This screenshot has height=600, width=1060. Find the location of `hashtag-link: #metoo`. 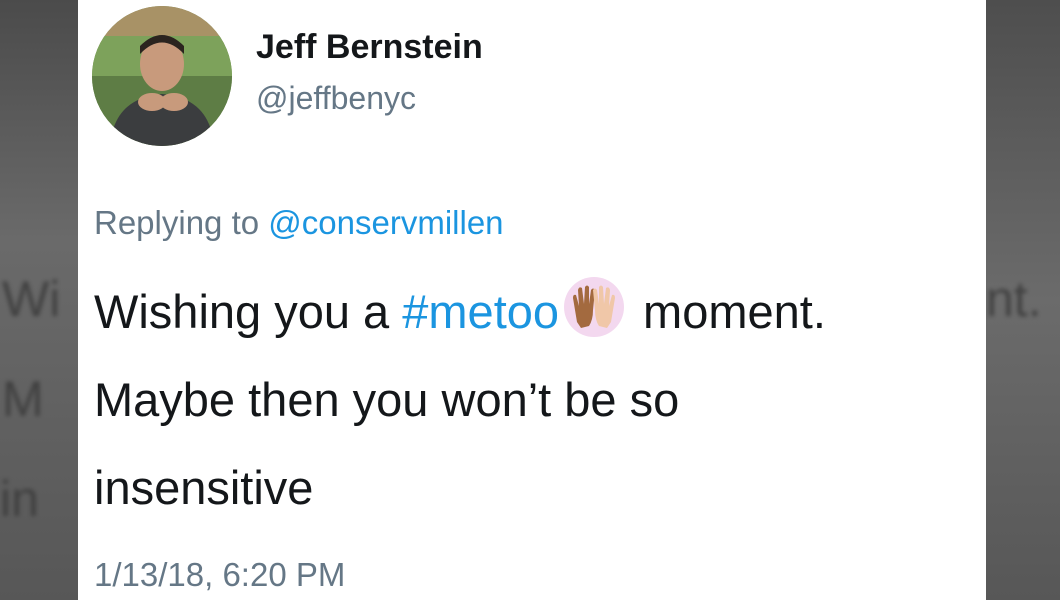

hashtag-link: #metoo is located at coordinates (480, 311).